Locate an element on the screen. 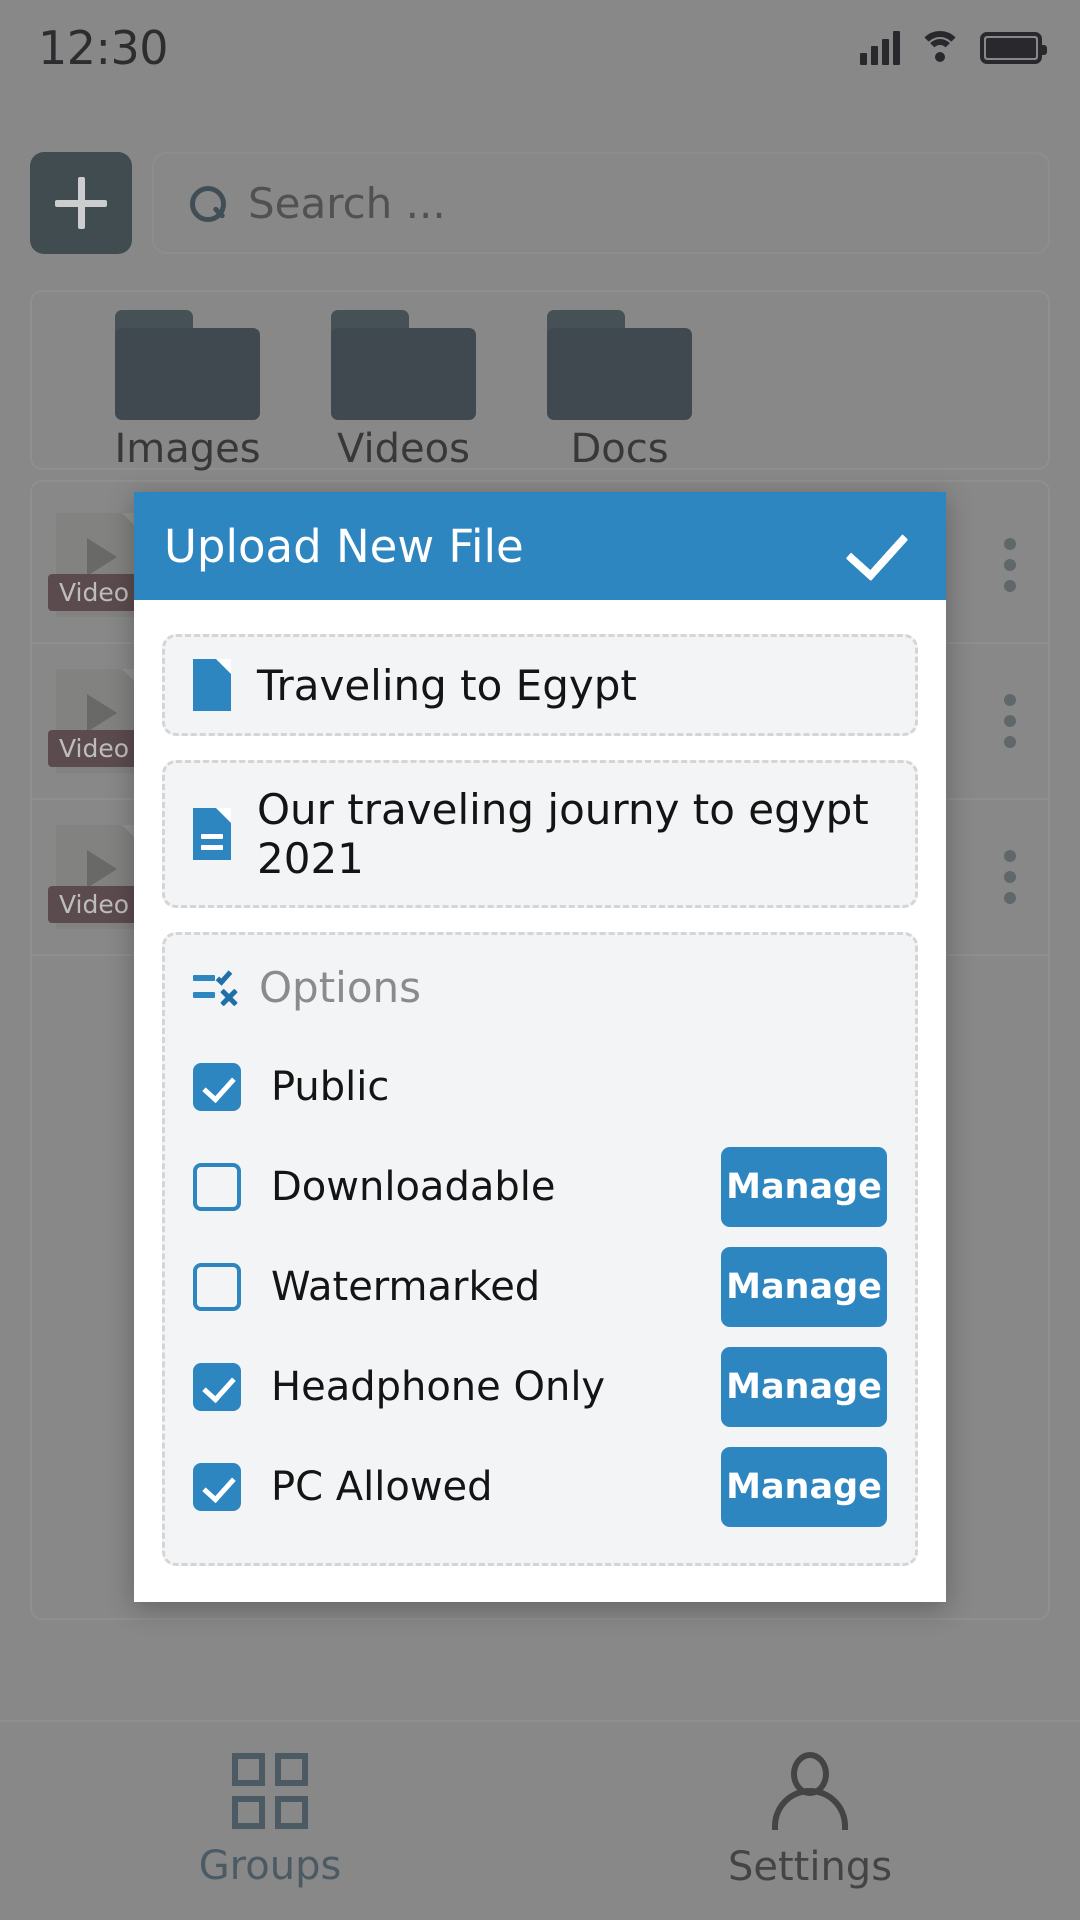 Image resolution: width=1080 pixels, height=1920 pixels. file-title-input: Traveling to Egypt is located at coordinates (540, 685).